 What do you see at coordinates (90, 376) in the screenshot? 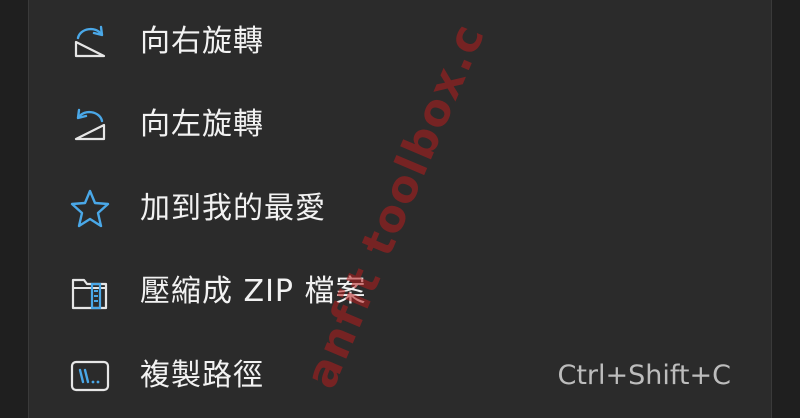
I see `copy-path-icon` at bounding box center [90, 376].